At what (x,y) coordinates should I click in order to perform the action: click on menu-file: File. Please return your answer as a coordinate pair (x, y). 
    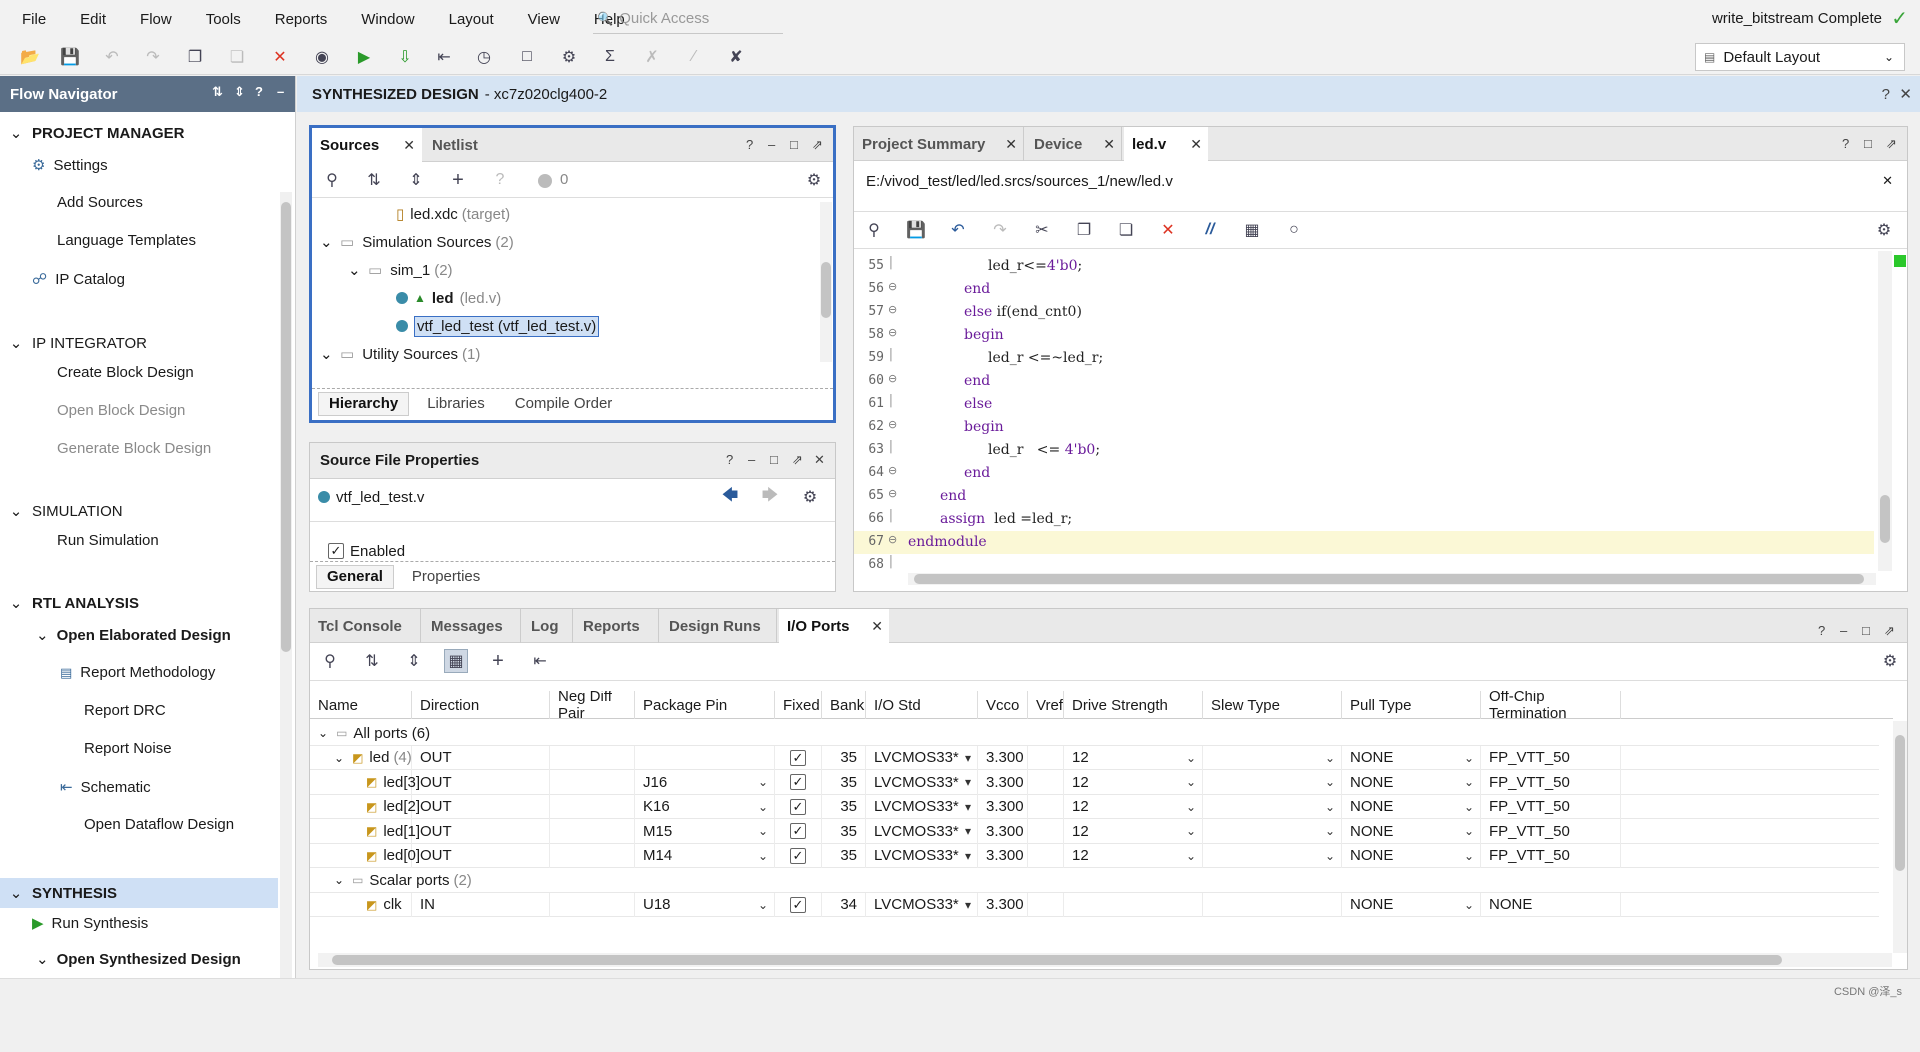
    Looking at the image, I should click on (29, 19).